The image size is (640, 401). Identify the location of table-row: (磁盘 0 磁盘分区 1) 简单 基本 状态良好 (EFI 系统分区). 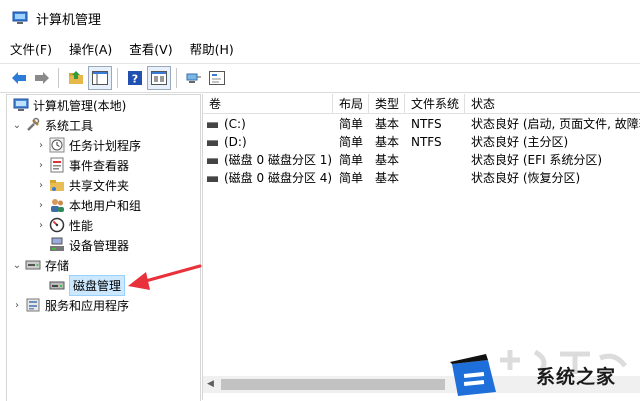
(421, 160).